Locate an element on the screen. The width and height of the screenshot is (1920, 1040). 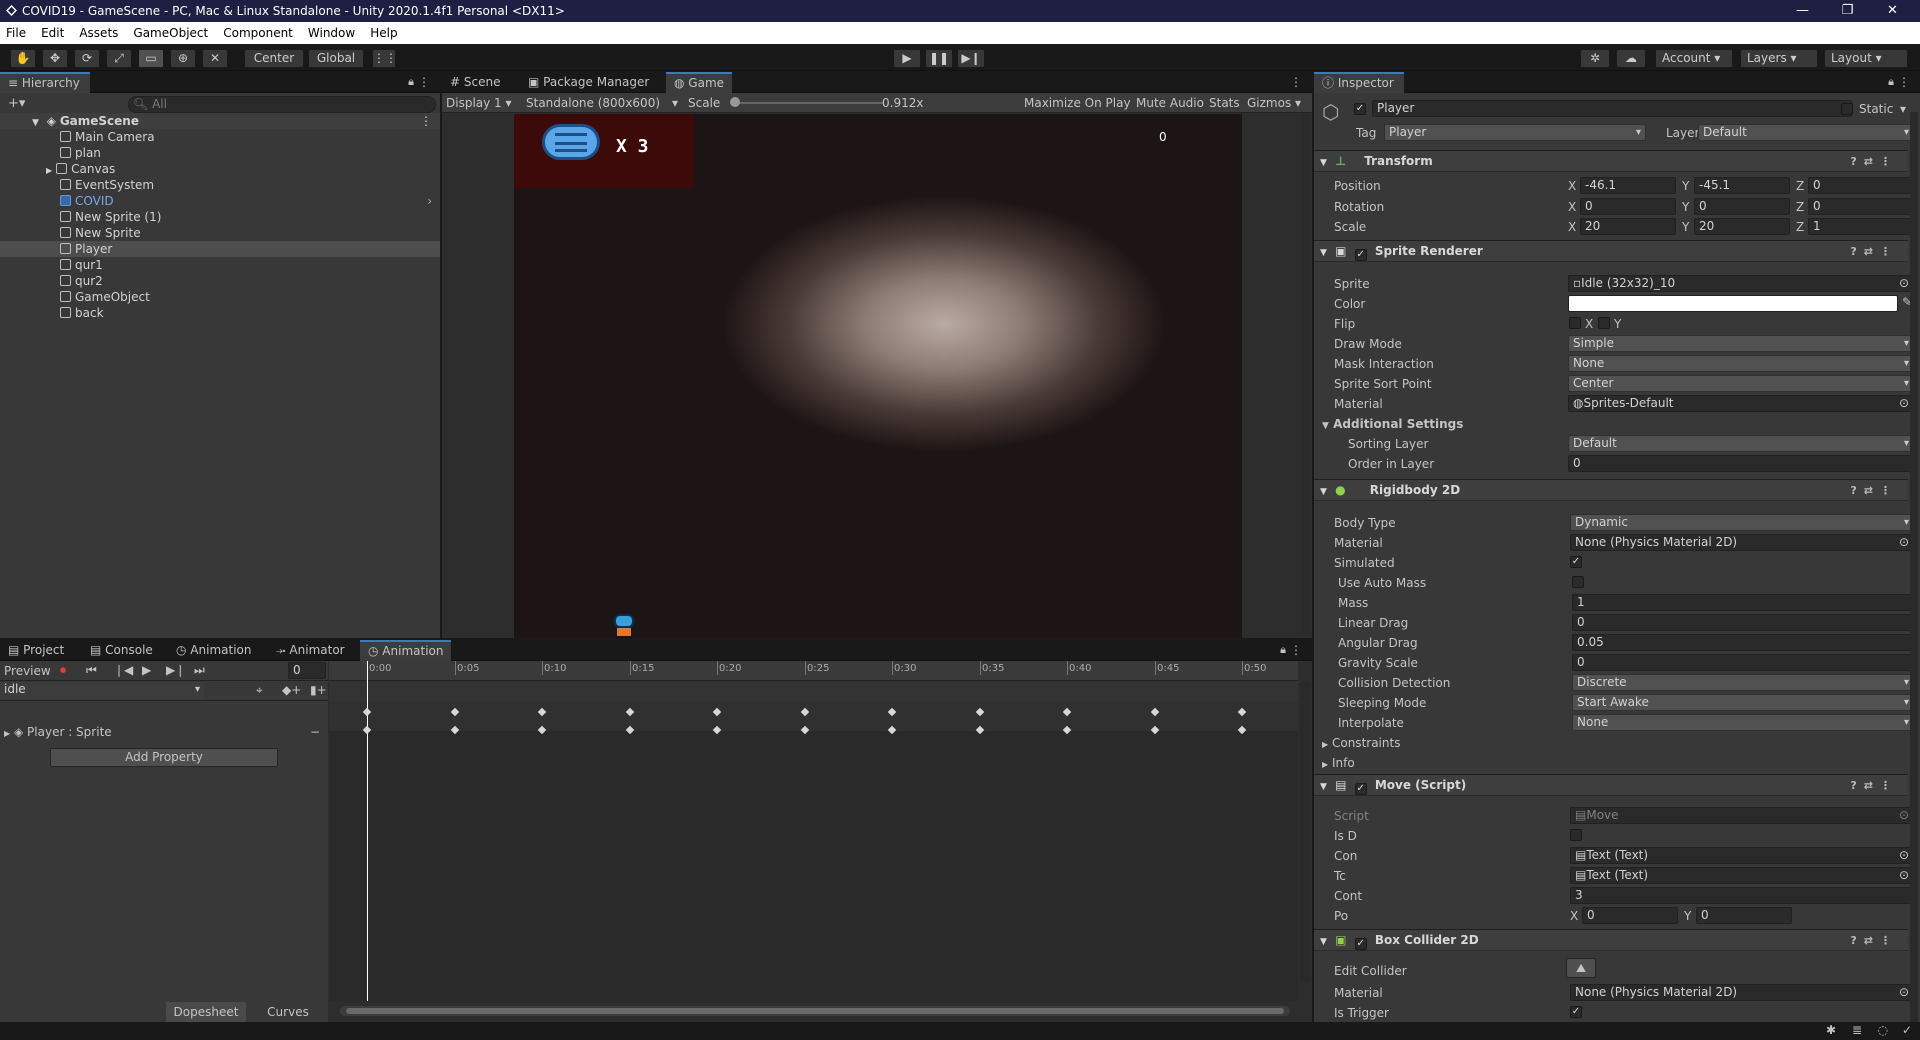
timeline-v-scrollbar is located at coordinates (1305, 832).